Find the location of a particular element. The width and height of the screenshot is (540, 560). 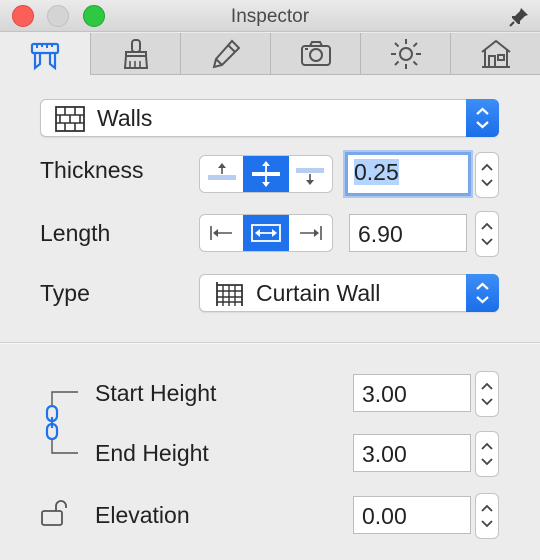

align-center-icon is located at coordinates (265, 174).